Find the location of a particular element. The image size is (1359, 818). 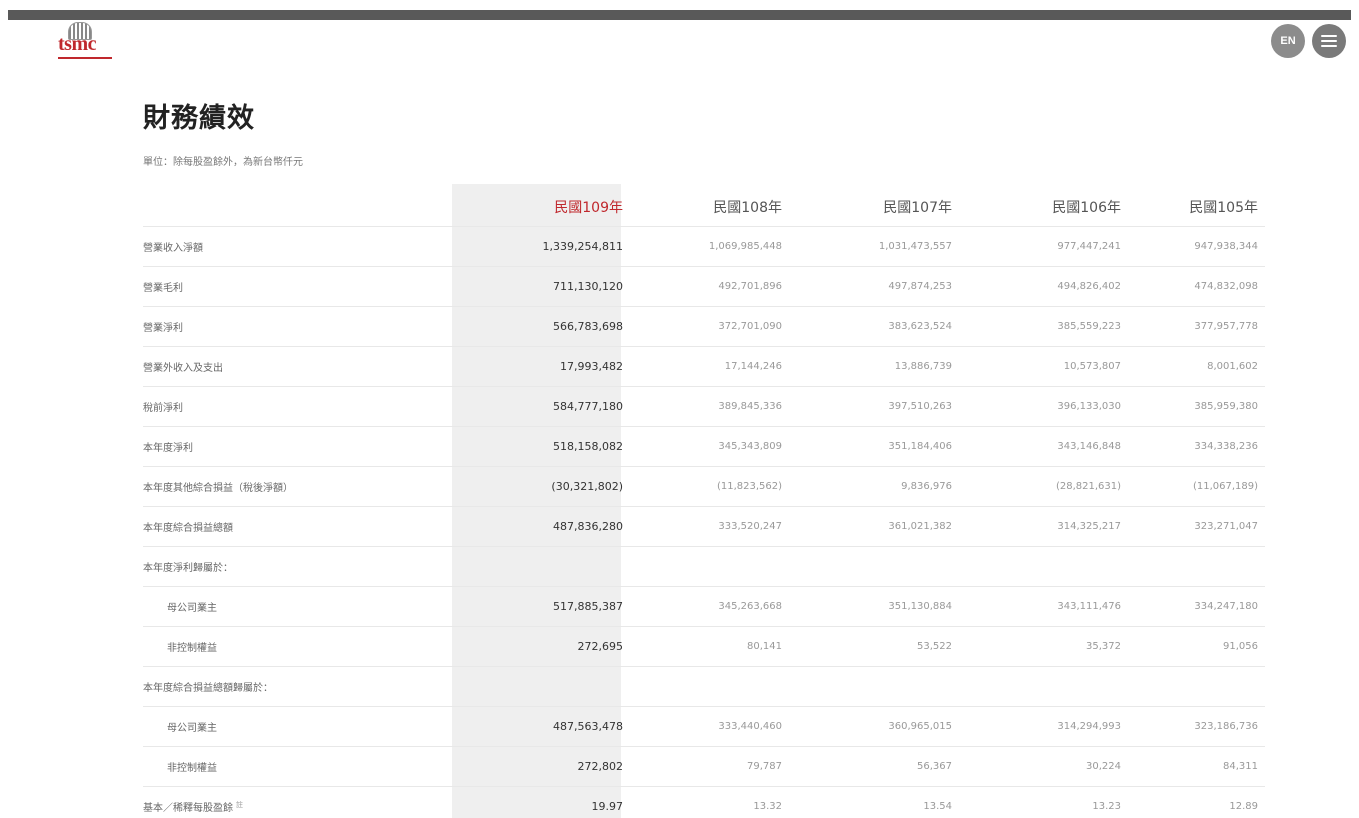

value-cell: 323,271,047 is located at coordinates (1196, 526).